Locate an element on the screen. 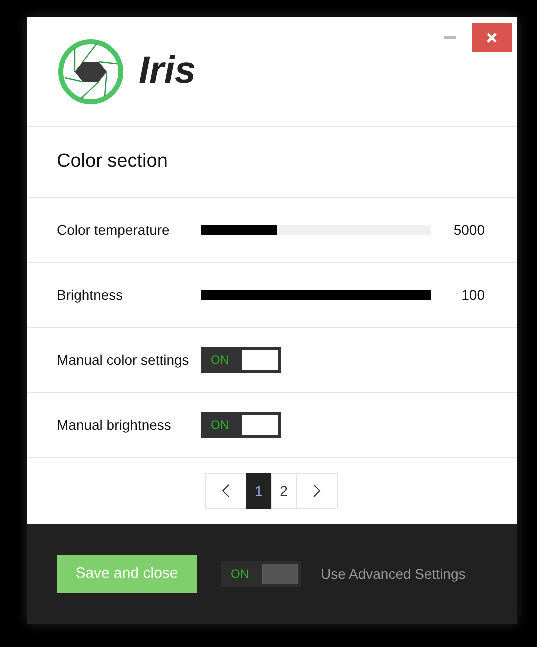  slider-value: 5000 is located at coordinates (468, 230).